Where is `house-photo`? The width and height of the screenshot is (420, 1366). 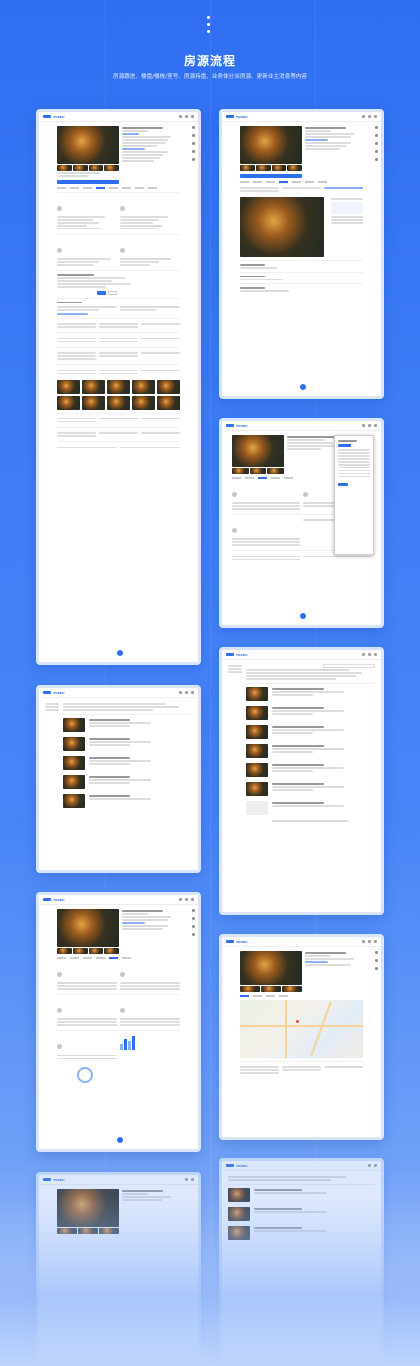
house-photo is located at coordinates (88, 145).